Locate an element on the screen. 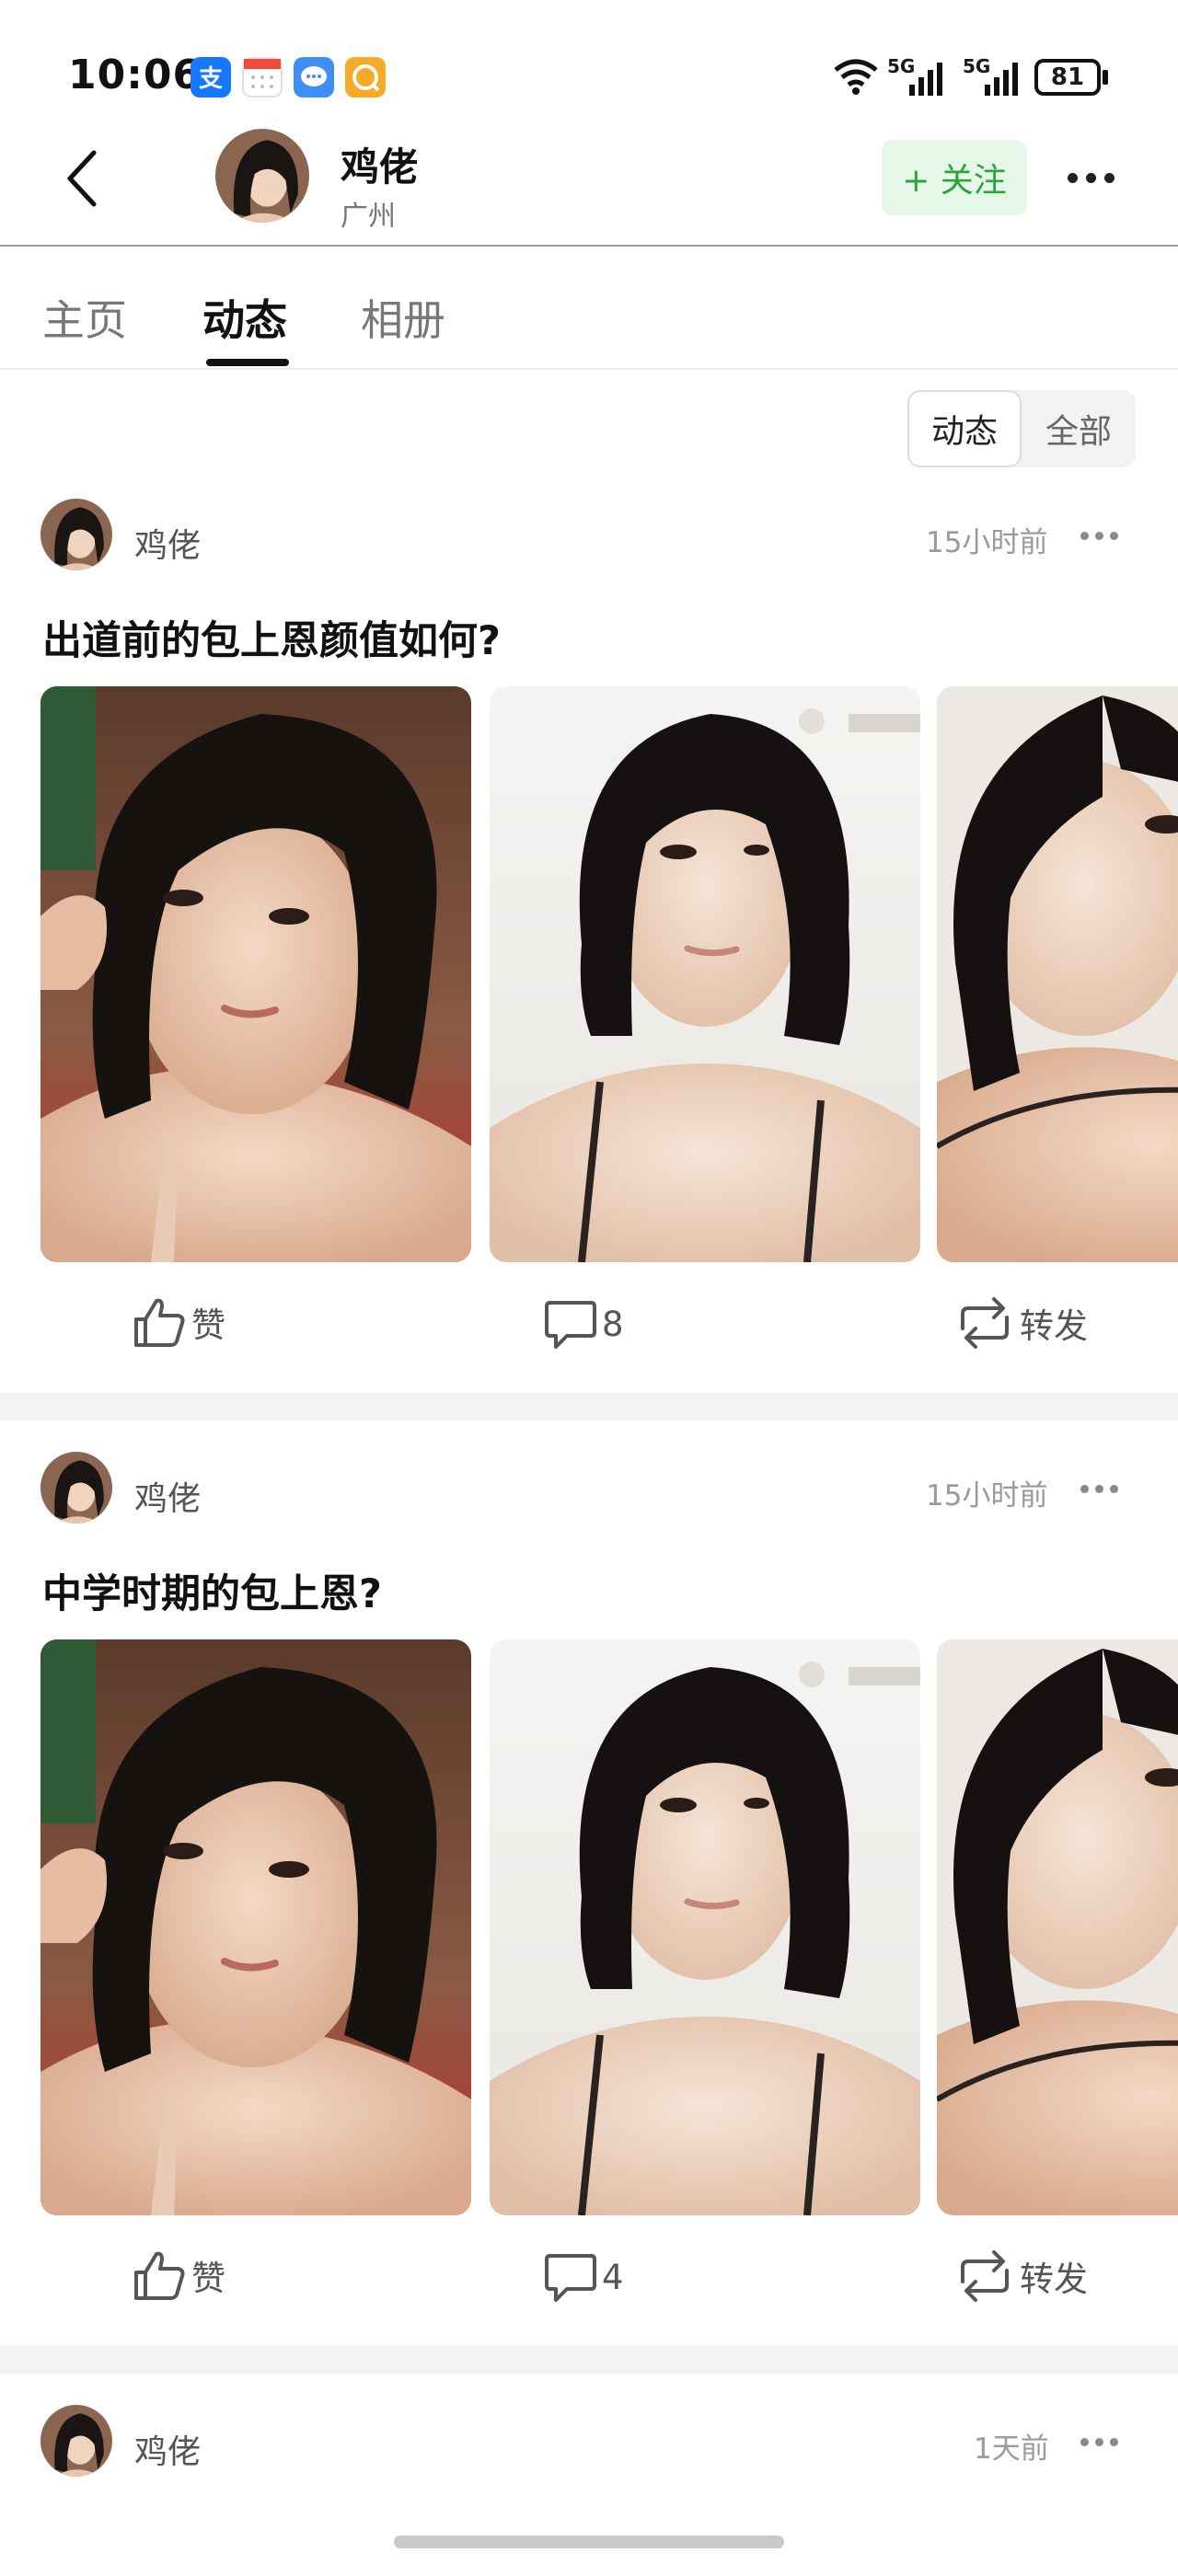 The height and width of the screenshot is (2576, 1178). post-filter-toggle: 动态 全部 is located at coordinates (1021, 428).